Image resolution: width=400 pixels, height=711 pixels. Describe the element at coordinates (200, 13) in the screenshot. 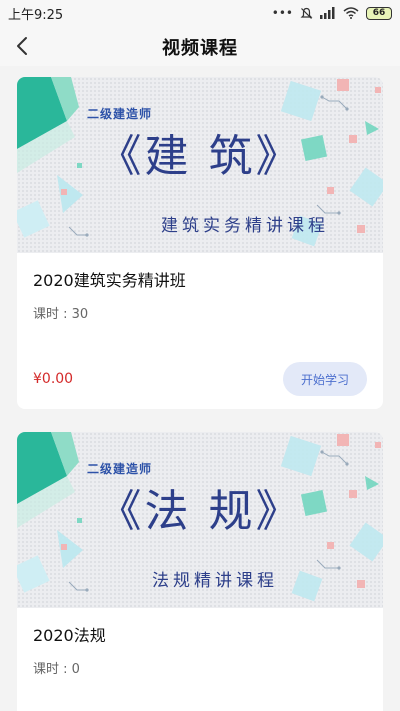

I see `status-bar: 上午9:25 ••• 66` at that location.